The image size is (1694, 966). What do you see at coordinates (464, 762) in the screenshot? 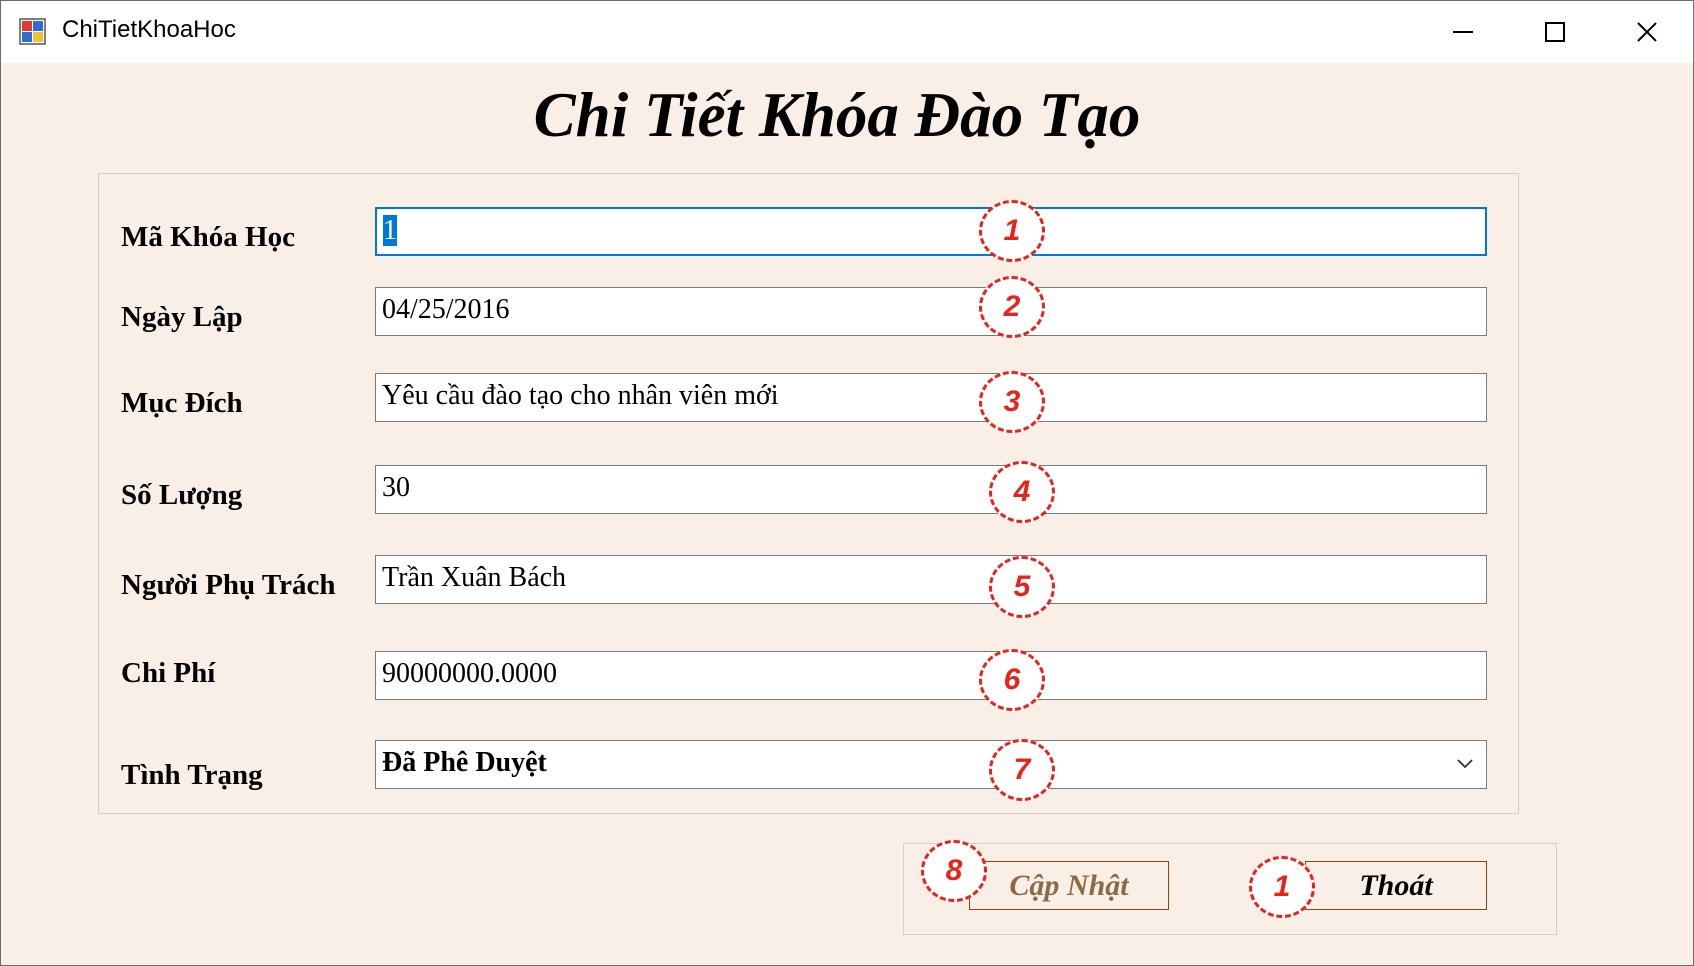
I see `status-select-value: Đã Phê Duyệt` at bounding box center [464, 762].